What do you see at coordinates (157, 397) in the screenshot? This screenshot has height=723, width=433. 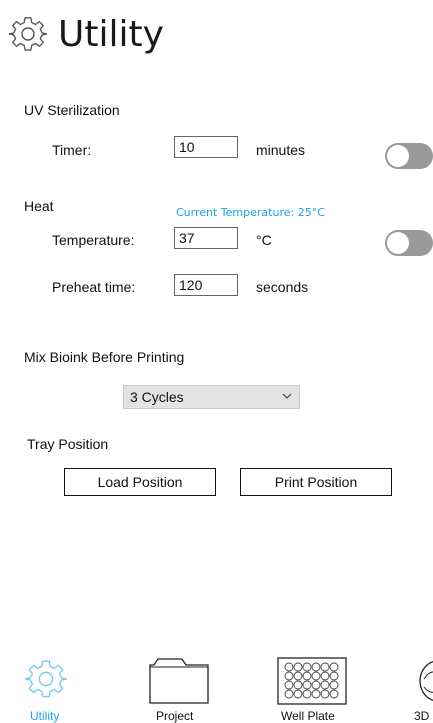 I see `select-value: 3 Cycles` at bounding box center [157, 397].